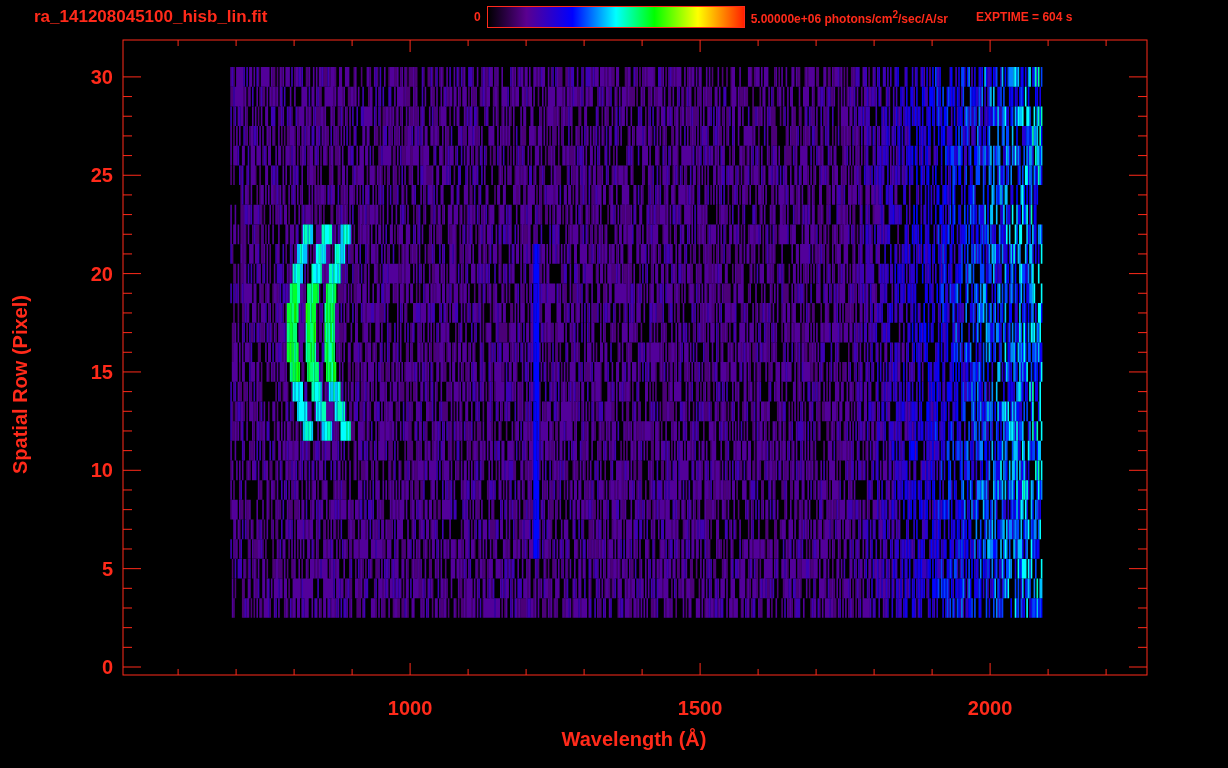 This screenshot has height=768, width=1228. Describe the element at coordinates (634, 739) in the screenshot. I see `x-axis-label: Wavelength (Å)` at that location.